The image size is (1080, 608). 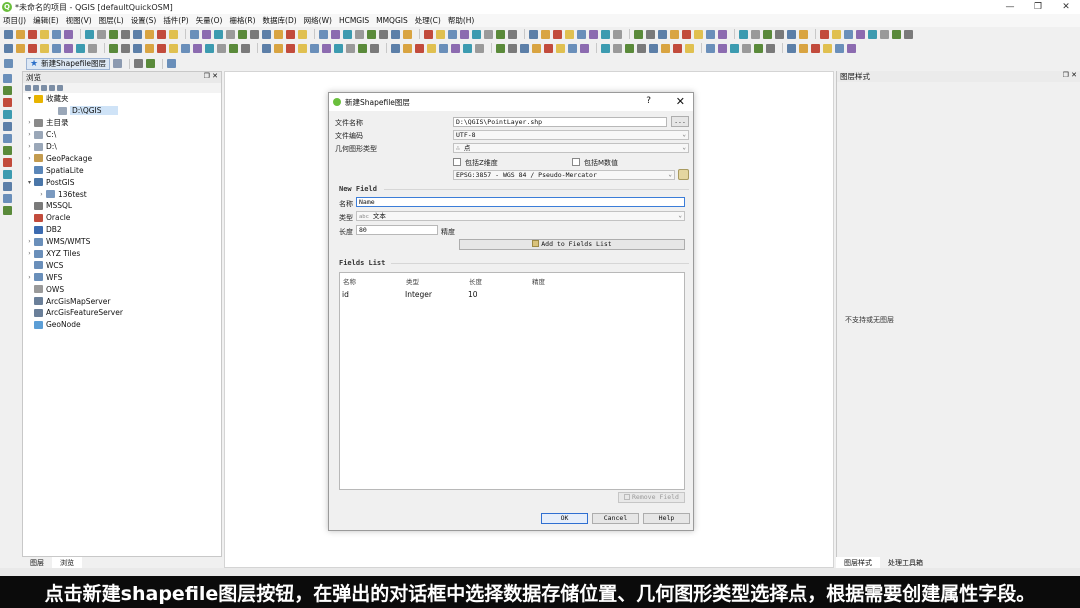 I want to click on dialog-close-icon: ✕, so click(x=680, y=101).